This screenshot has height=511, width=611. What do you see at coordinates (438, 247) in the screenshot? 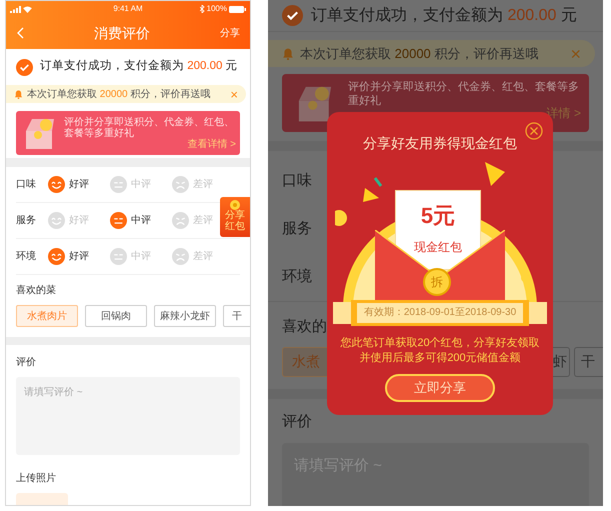
I see `voucher-label: 现金红包` at bounding box center [438, 247].